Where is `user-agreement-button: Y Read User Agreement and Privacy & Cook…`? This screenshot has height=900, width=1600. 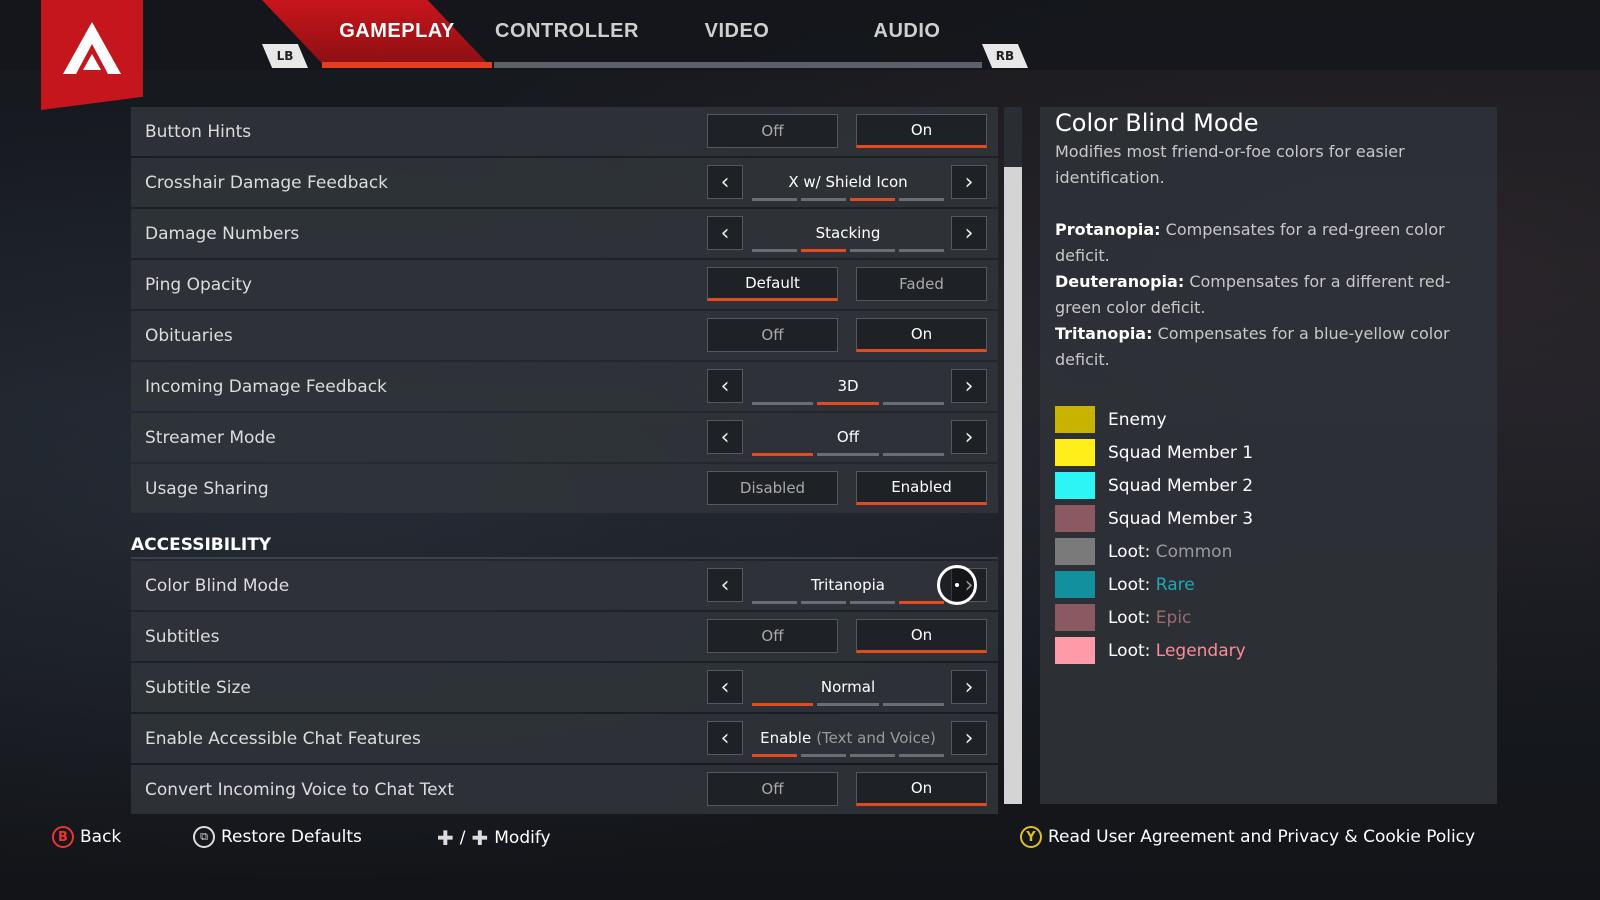 user-agreement-button: Y Read User Agreement and Privacy & Cook… is located at coordinates (1247, 837).